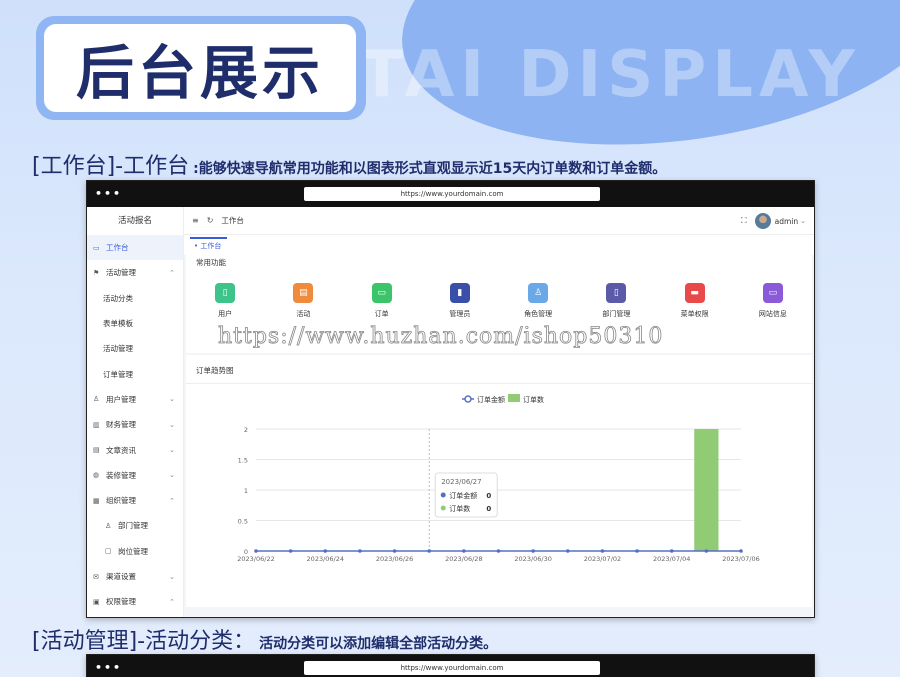 The image size is (900, 677). Describe the element at coordinates (378, 644) in the screenshot. I see `section-description: 活动分类可以添加编辑全部活动分类。` at that location.